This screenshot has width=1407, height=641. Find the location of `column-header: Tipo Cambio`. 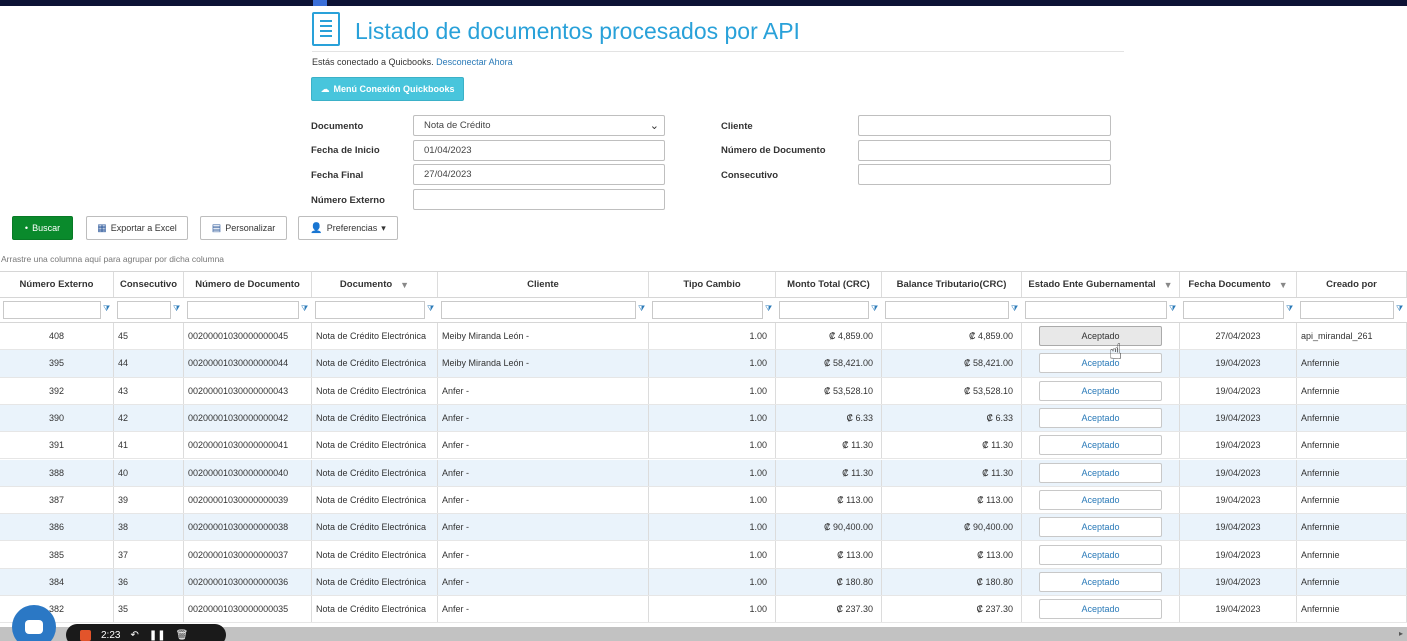

column-header: Tipo Cambio is located at coordinates (712, 284).